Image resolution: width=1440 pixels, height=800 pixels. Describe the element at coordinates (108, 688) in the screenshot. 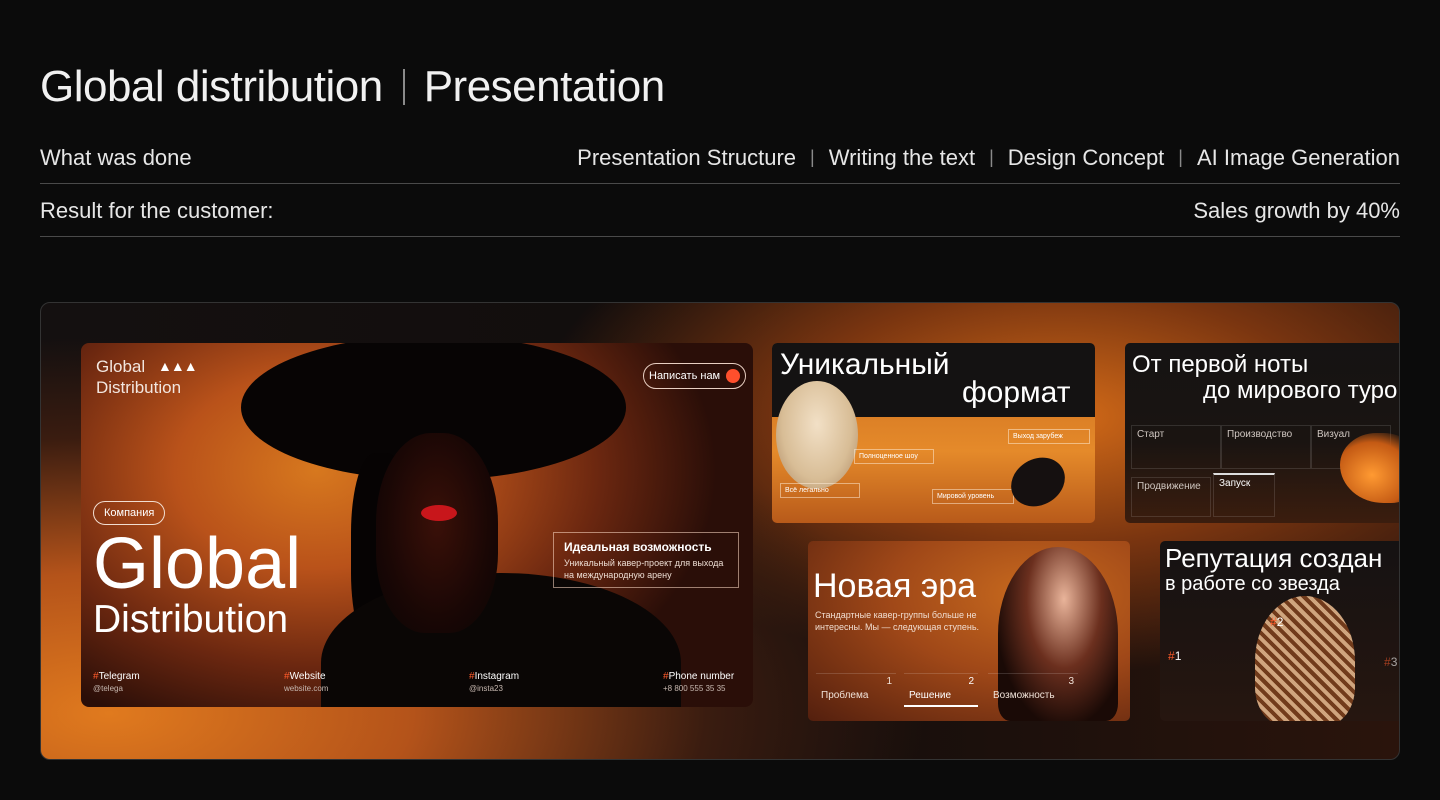

I see `contact-value: @telega` at that location.